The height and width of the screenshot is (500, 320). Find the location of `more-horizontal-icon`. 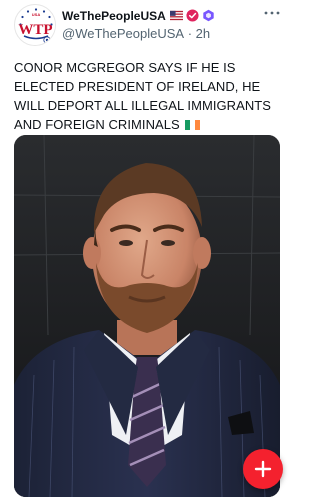

more-horizontal-icon is located at coordinates (272, 13).